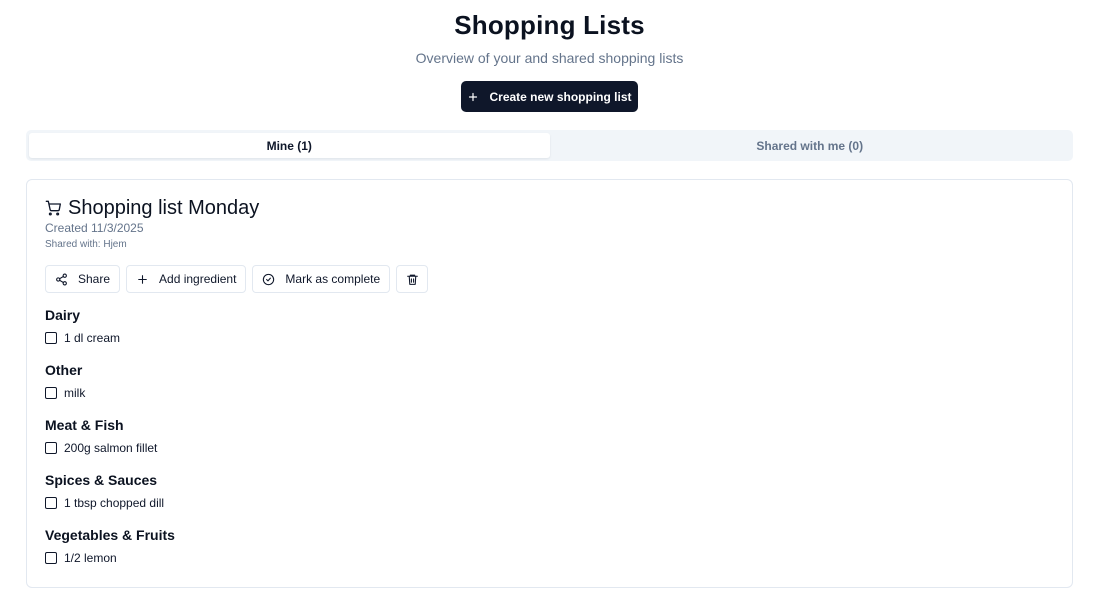 The height and width of the screenshot is (600, 1099). Describe the element at coordinates (269, 279) in the screenshot. I see `circle-check-icon` at that location.